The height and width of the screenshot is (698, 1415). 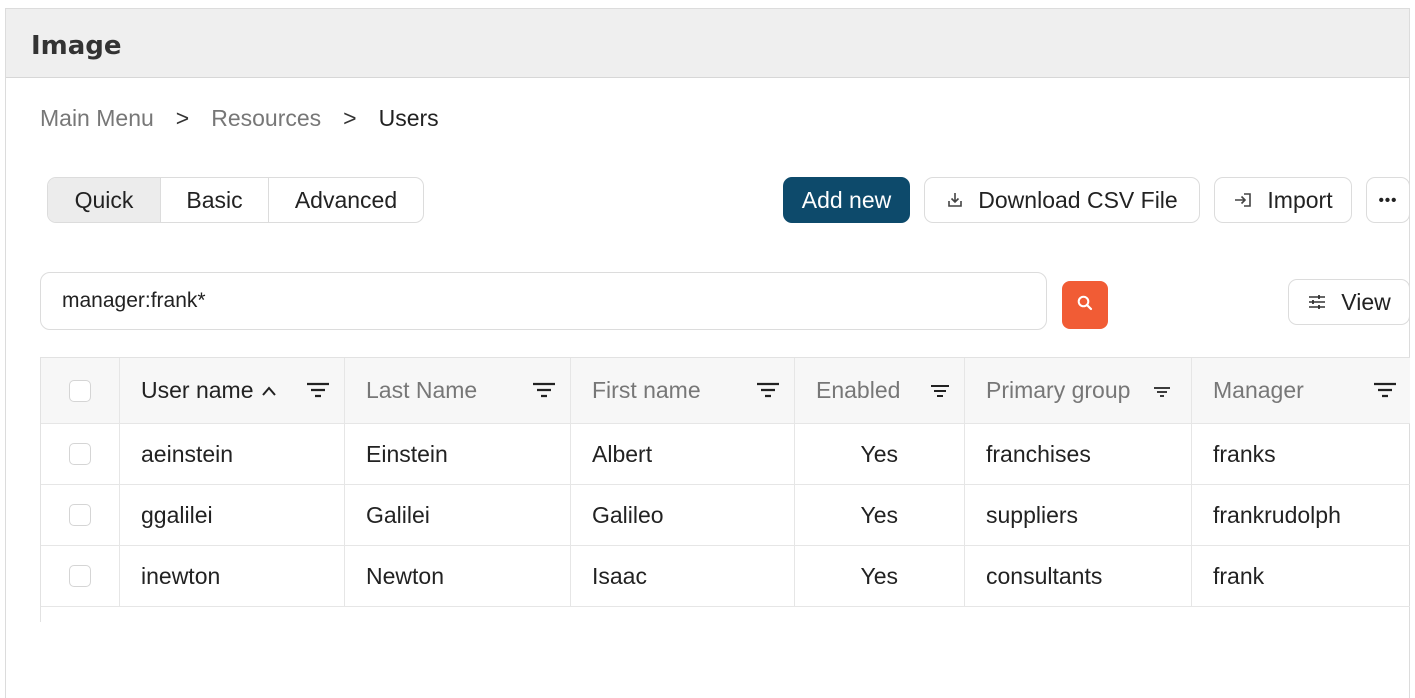 I want to click on column-label-enabled: Enabled, so click(x=858, y=390).